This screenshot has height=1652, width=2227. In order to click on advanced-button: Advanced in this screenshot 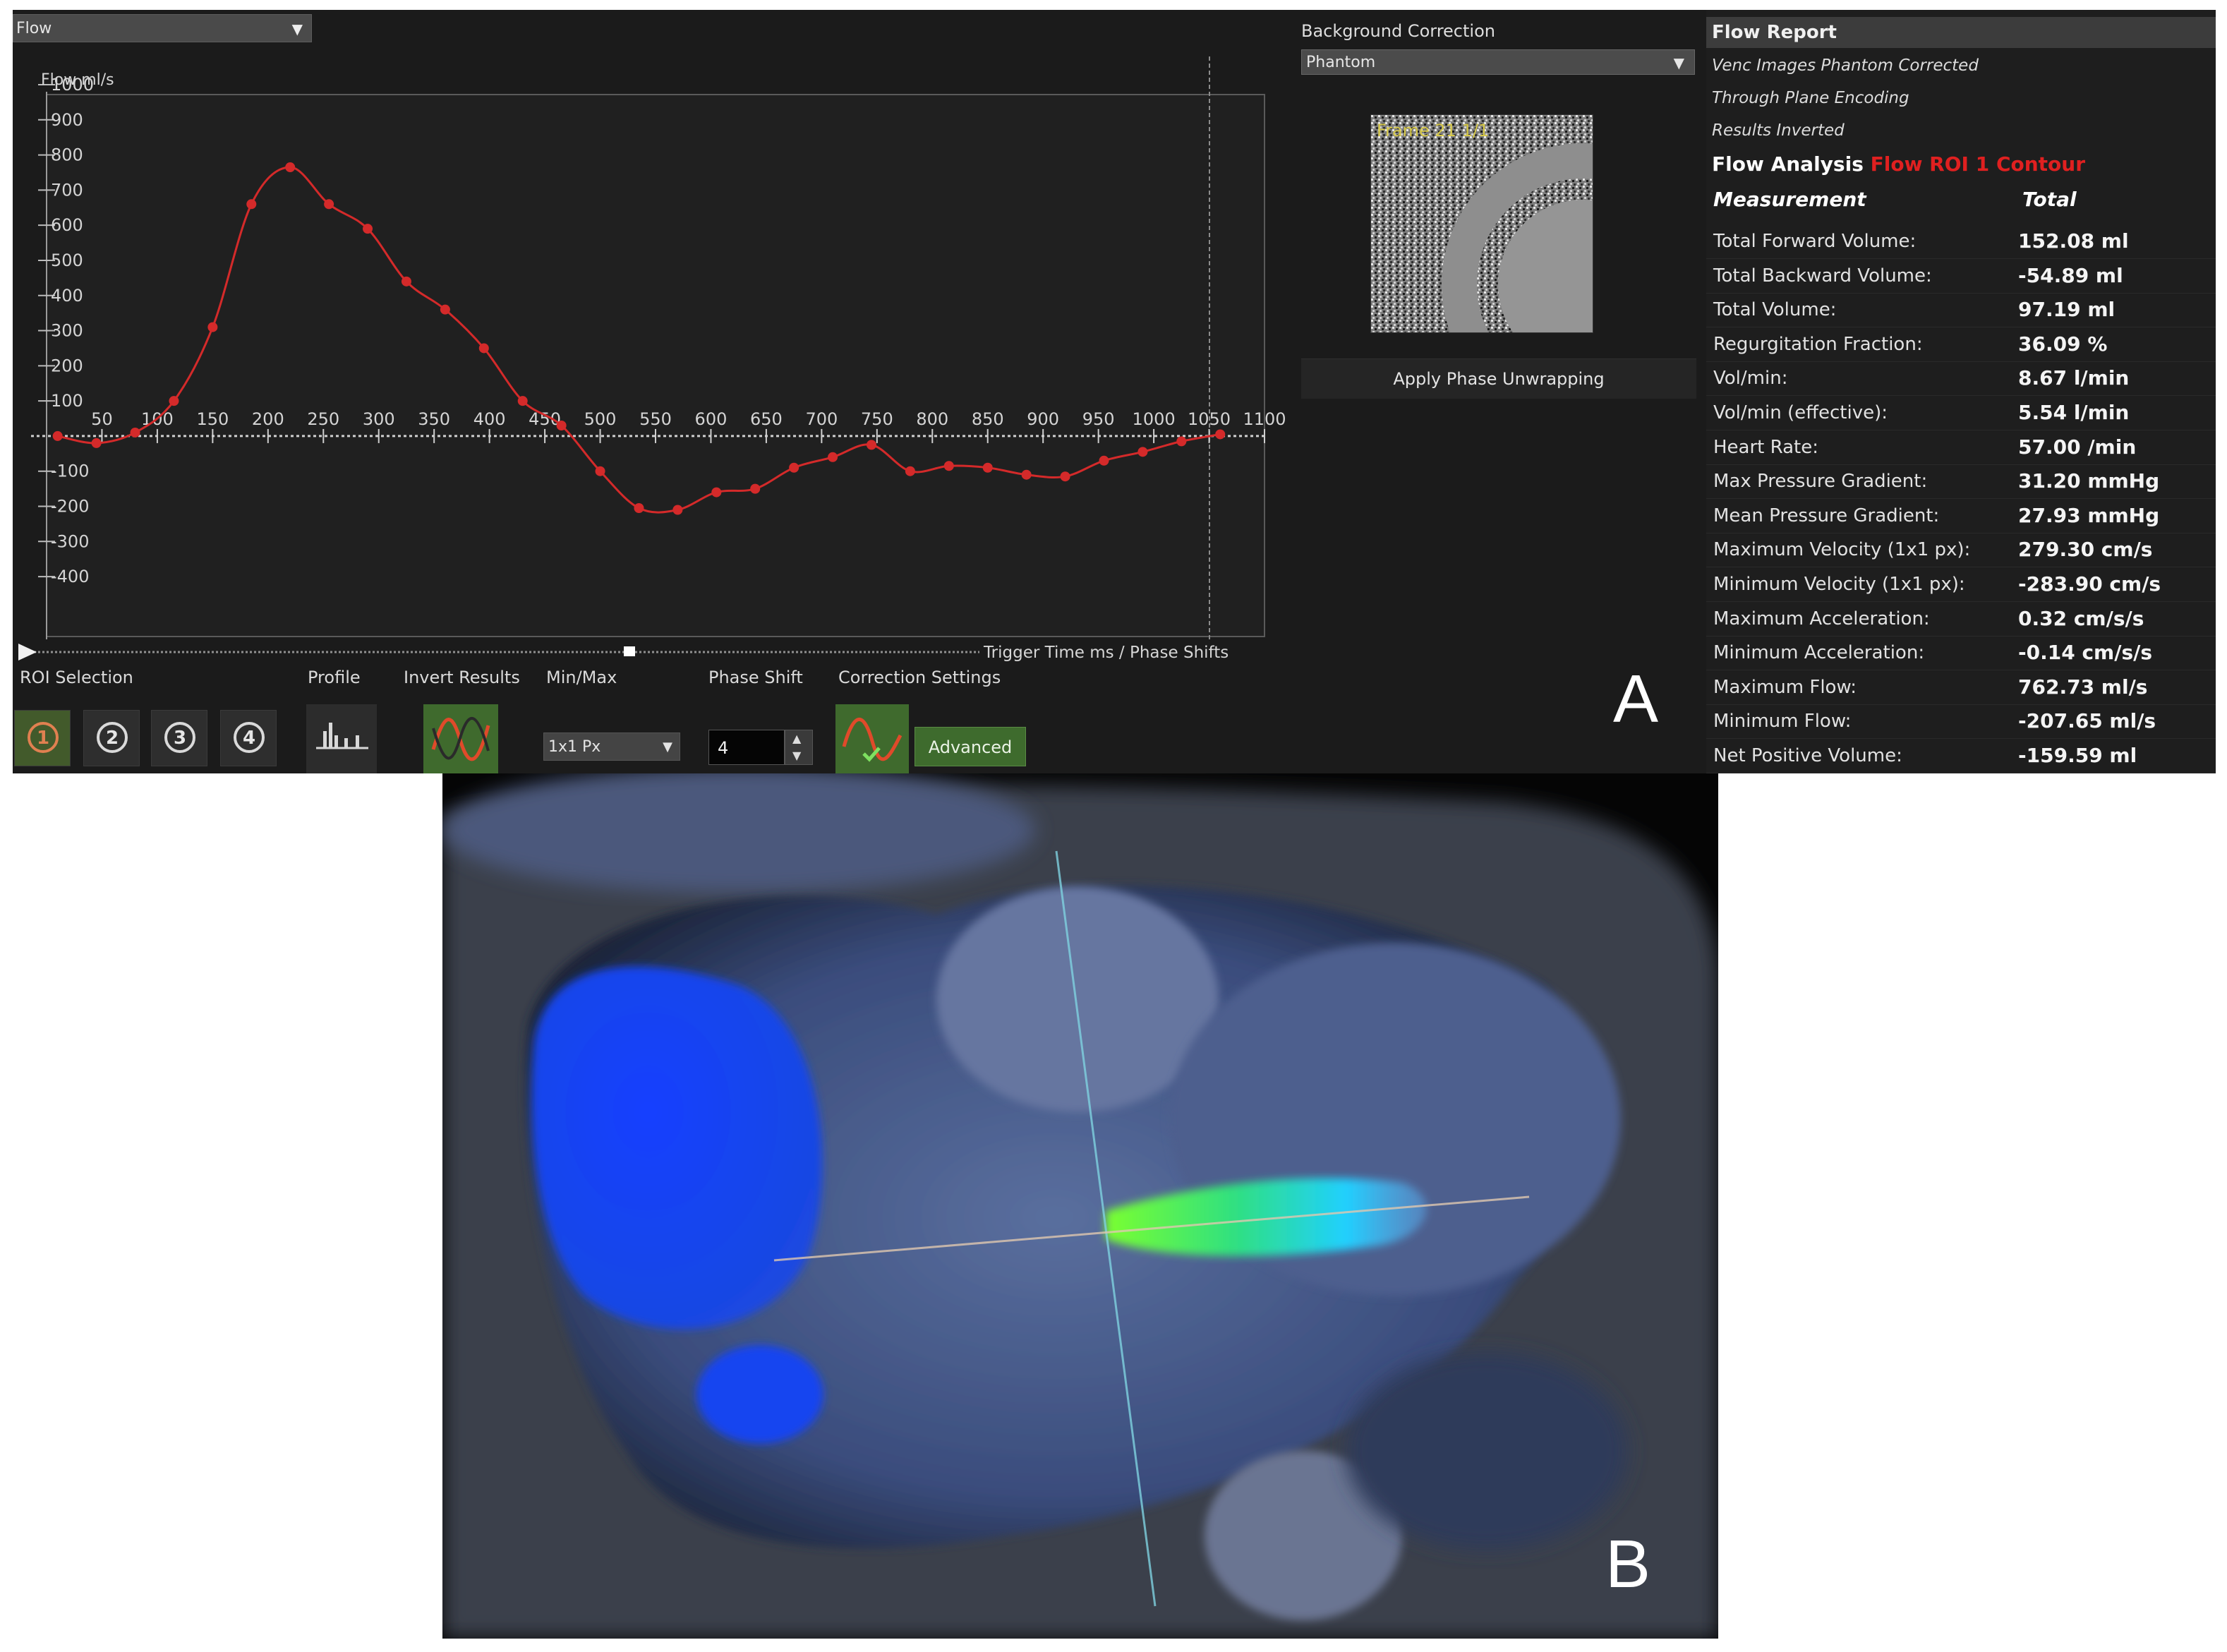, I will do `click(970, 747)`.